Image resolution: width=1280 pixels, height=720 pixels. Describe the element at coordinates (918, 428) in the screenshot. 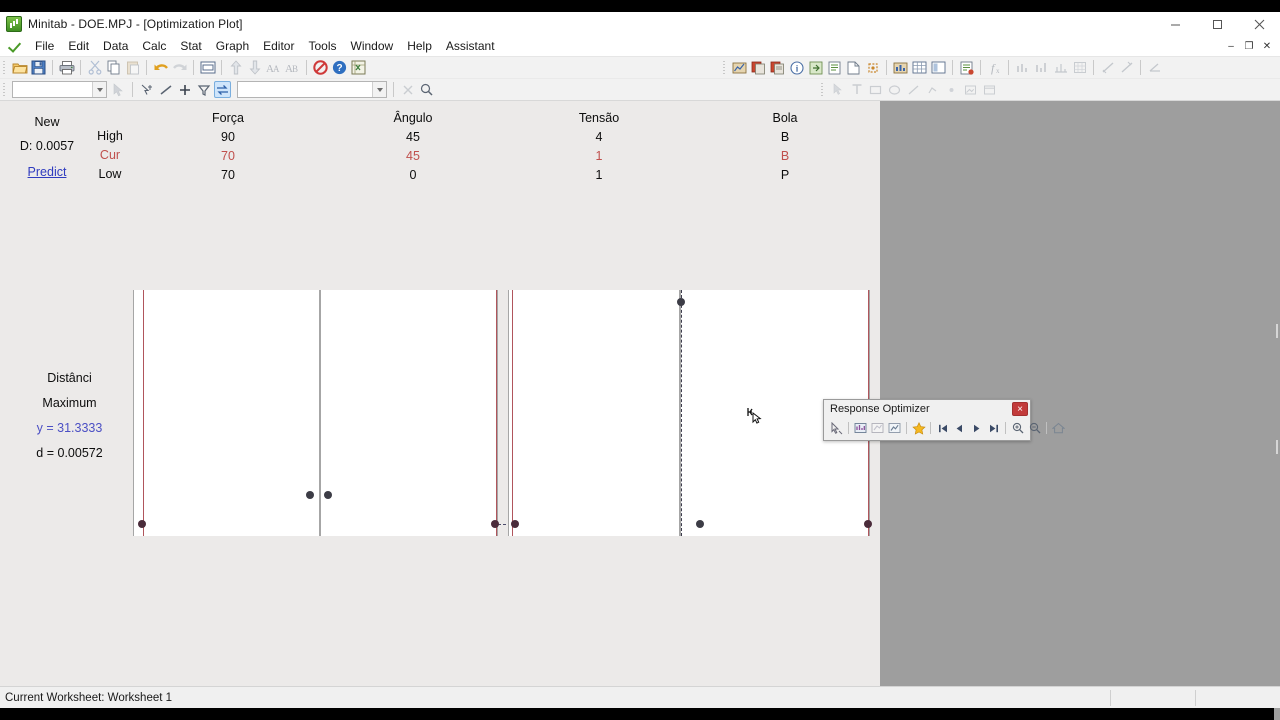

I see `star-icon` at that location.